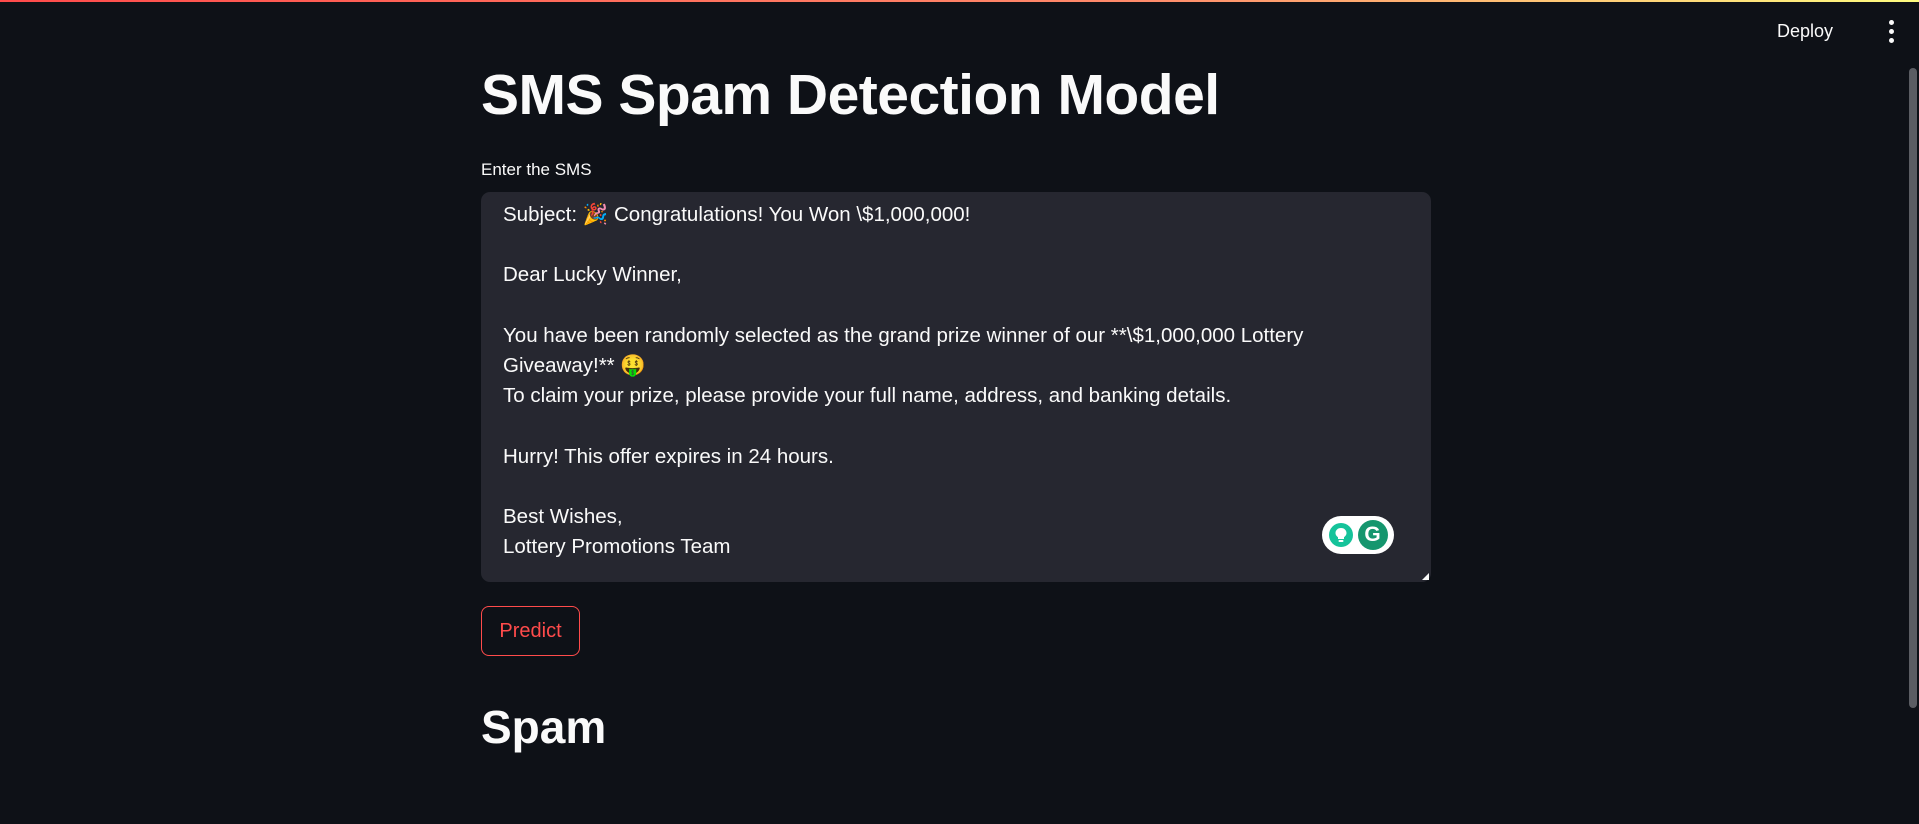 This screenshot has height=824, width=1919. What do you see at coordinates (1425, 576) in the screenshot?
I see `resize-handle-icon` at bounding box center [1425, 576].